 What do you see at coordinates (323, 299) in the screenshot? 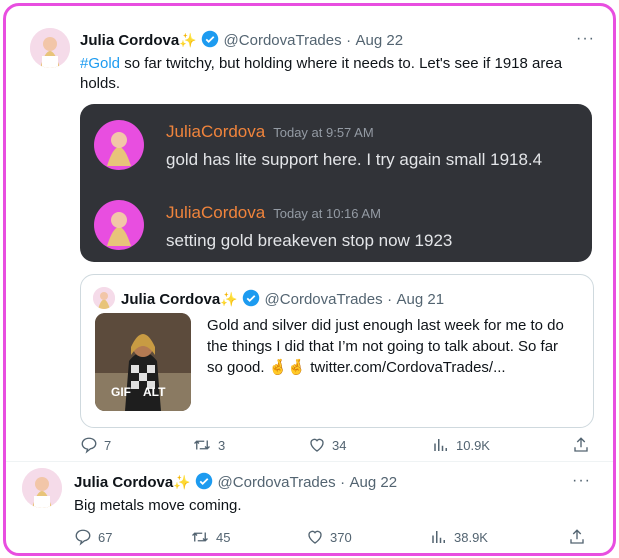
I see `quoted-author-handle: @CordovaTrades` at bounding box center [323, 299].